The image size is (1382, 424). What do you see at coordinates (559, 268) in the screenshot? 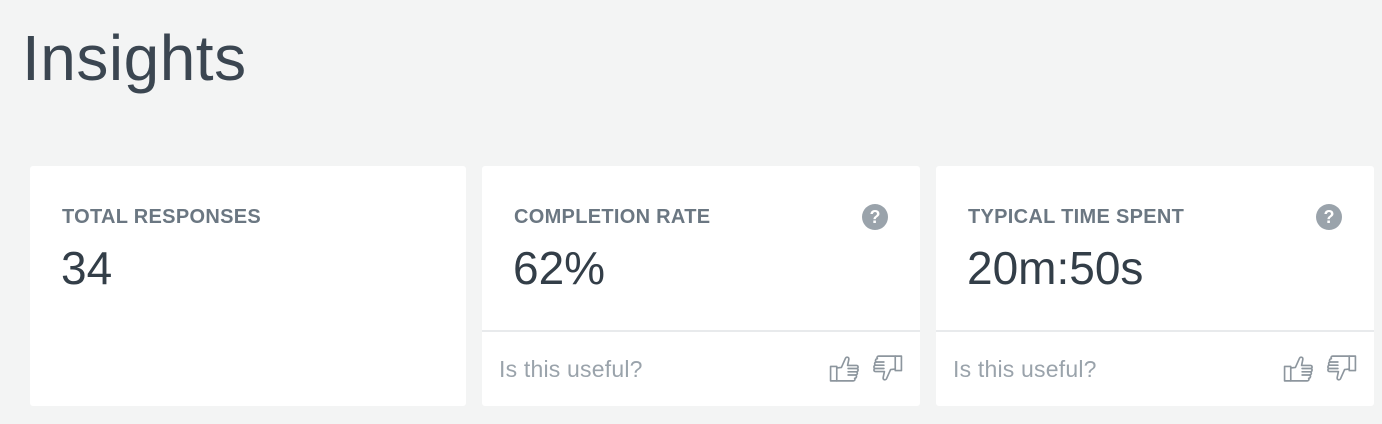
I see `card-value: 62%` at bounding box center [559, 268].